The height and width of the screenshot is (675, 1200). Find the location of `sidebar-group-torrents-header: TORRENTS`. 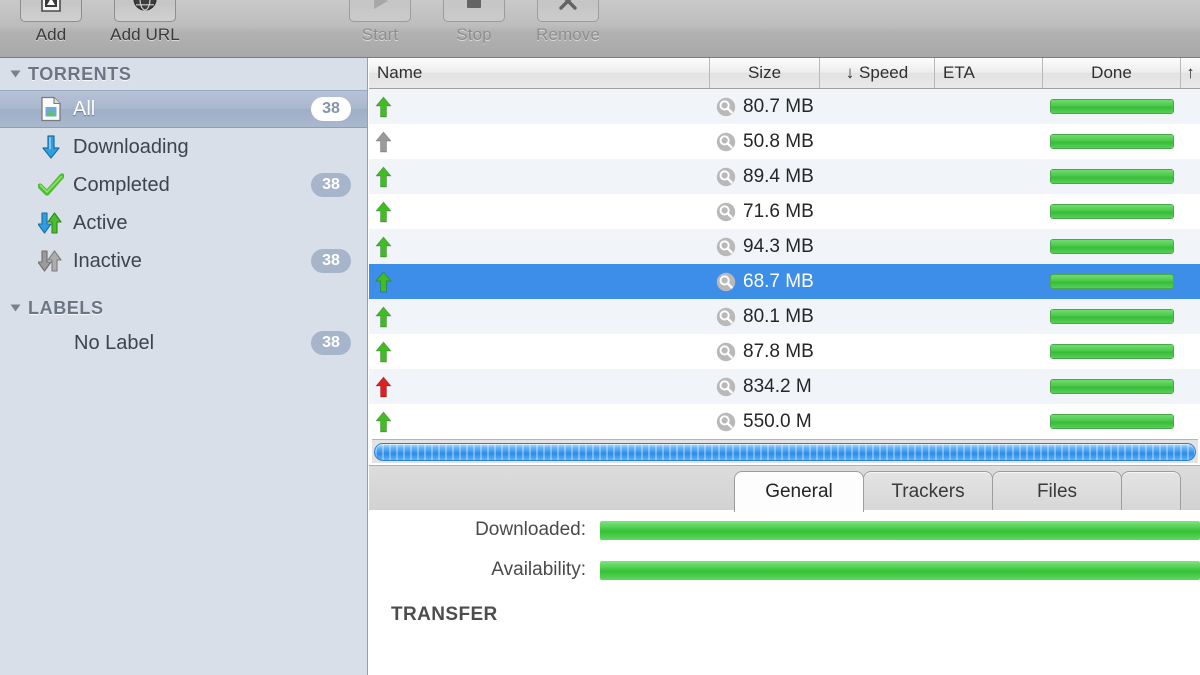

sidebar-group-torrents-header: TORRENTS is located at coordinates (183, 74).